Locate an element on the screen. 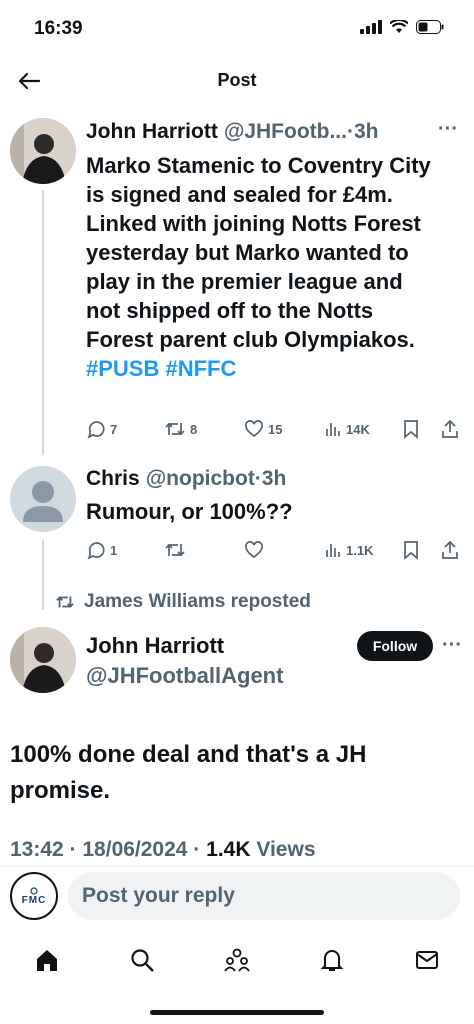 The height and width of the screenshot is (1024, 474). messages-icon is located at coordinates (427, 960).